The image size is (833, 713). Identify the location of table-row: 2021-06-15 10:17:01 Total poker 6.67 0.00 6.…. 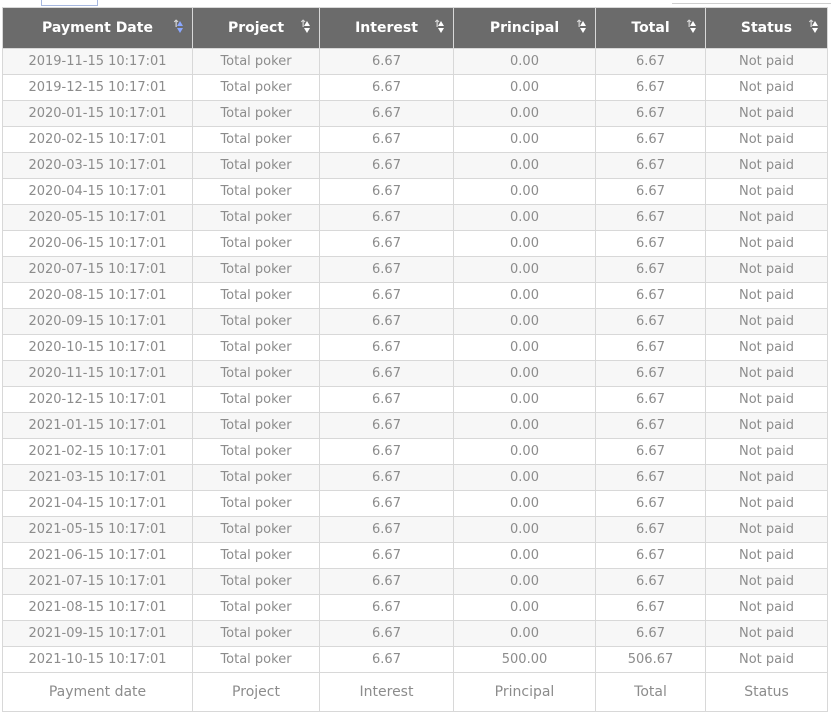
(415, 555).